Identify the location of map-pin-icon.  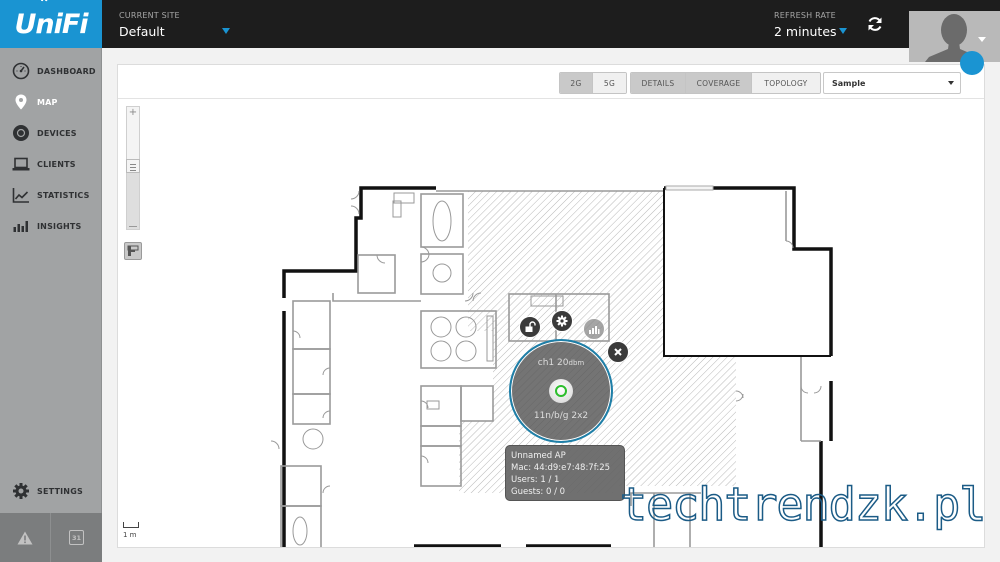
(21, 102).